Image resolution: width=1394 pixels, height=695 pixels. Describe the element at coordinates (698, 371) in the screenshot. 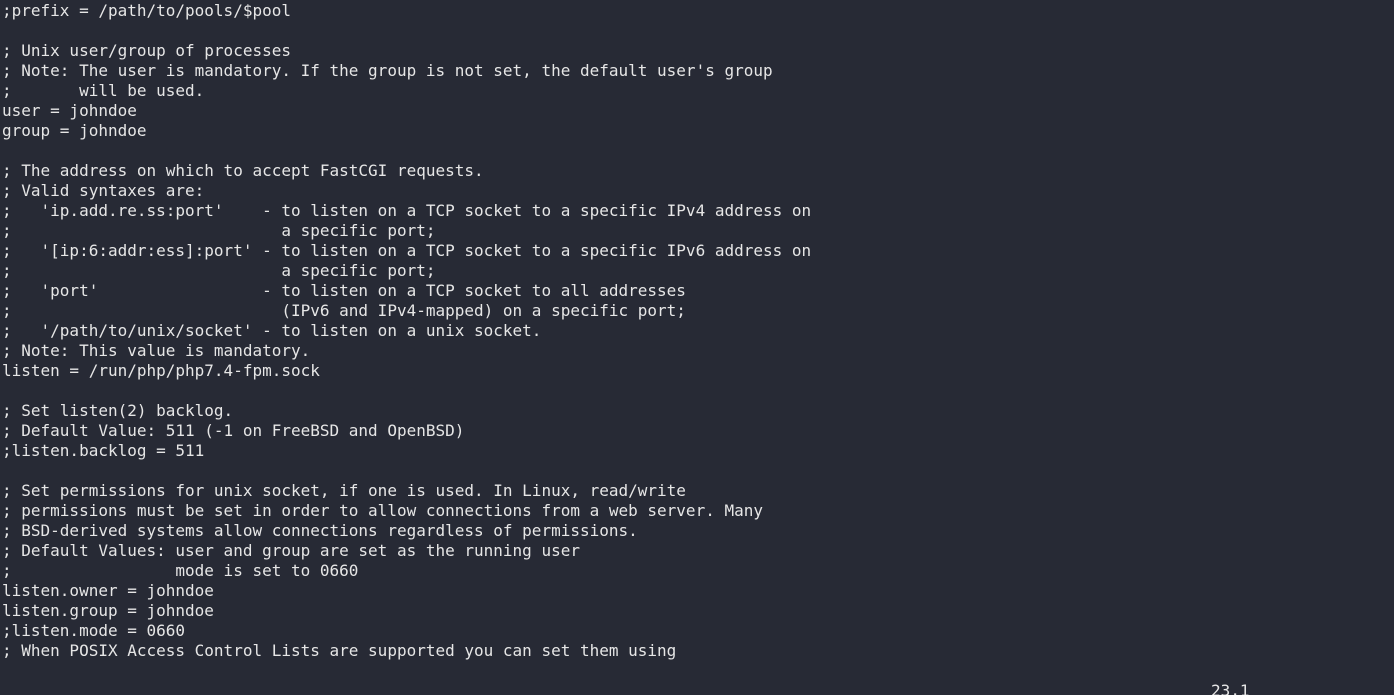

I see `buffer-line: listen = /run/php/php7.4-fpm.sock` at that location.